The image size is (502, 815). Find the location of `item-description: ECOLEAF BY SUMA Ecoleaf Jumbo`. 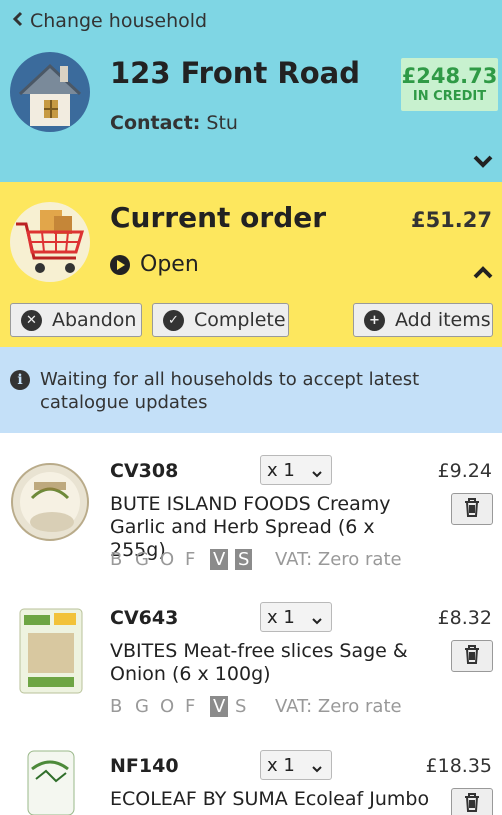

item-description: ECOLEAF BY SUMA Ecoleaf Jumbo is located at coordinates (270, 799).